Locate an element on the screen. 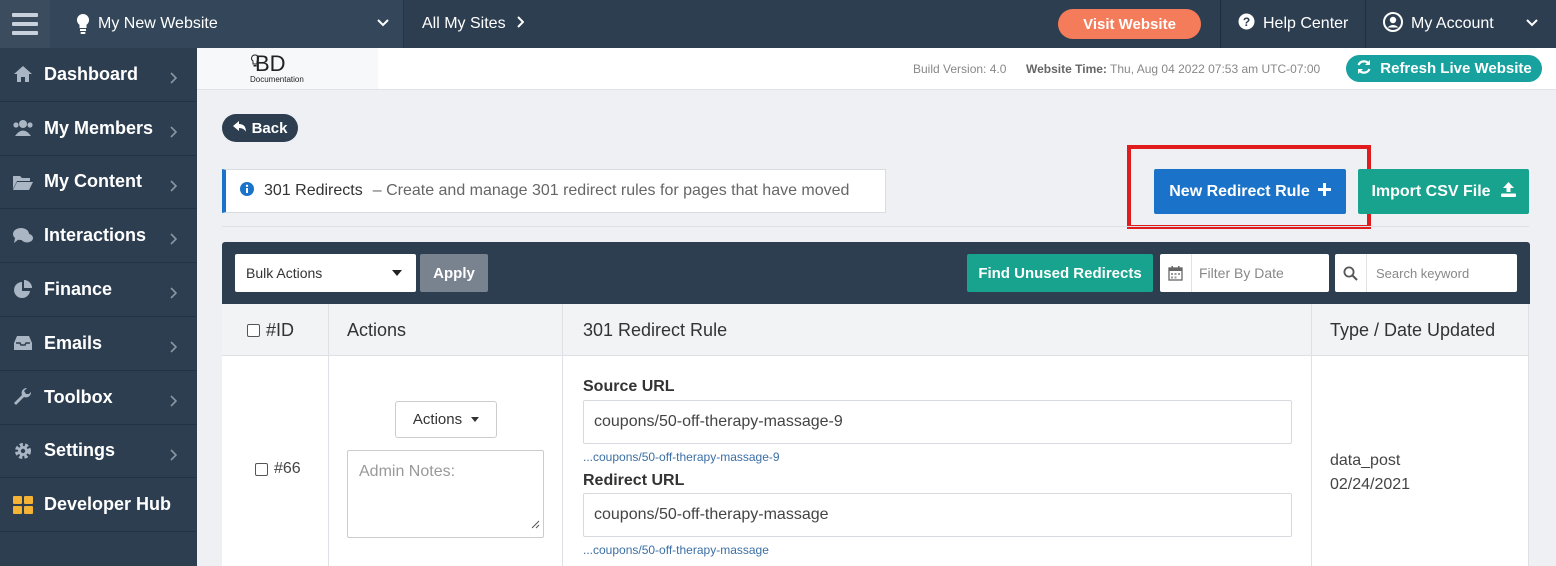 This screenshot has width=1556, height=566. grid-icon is located at coordinates (23, 505).